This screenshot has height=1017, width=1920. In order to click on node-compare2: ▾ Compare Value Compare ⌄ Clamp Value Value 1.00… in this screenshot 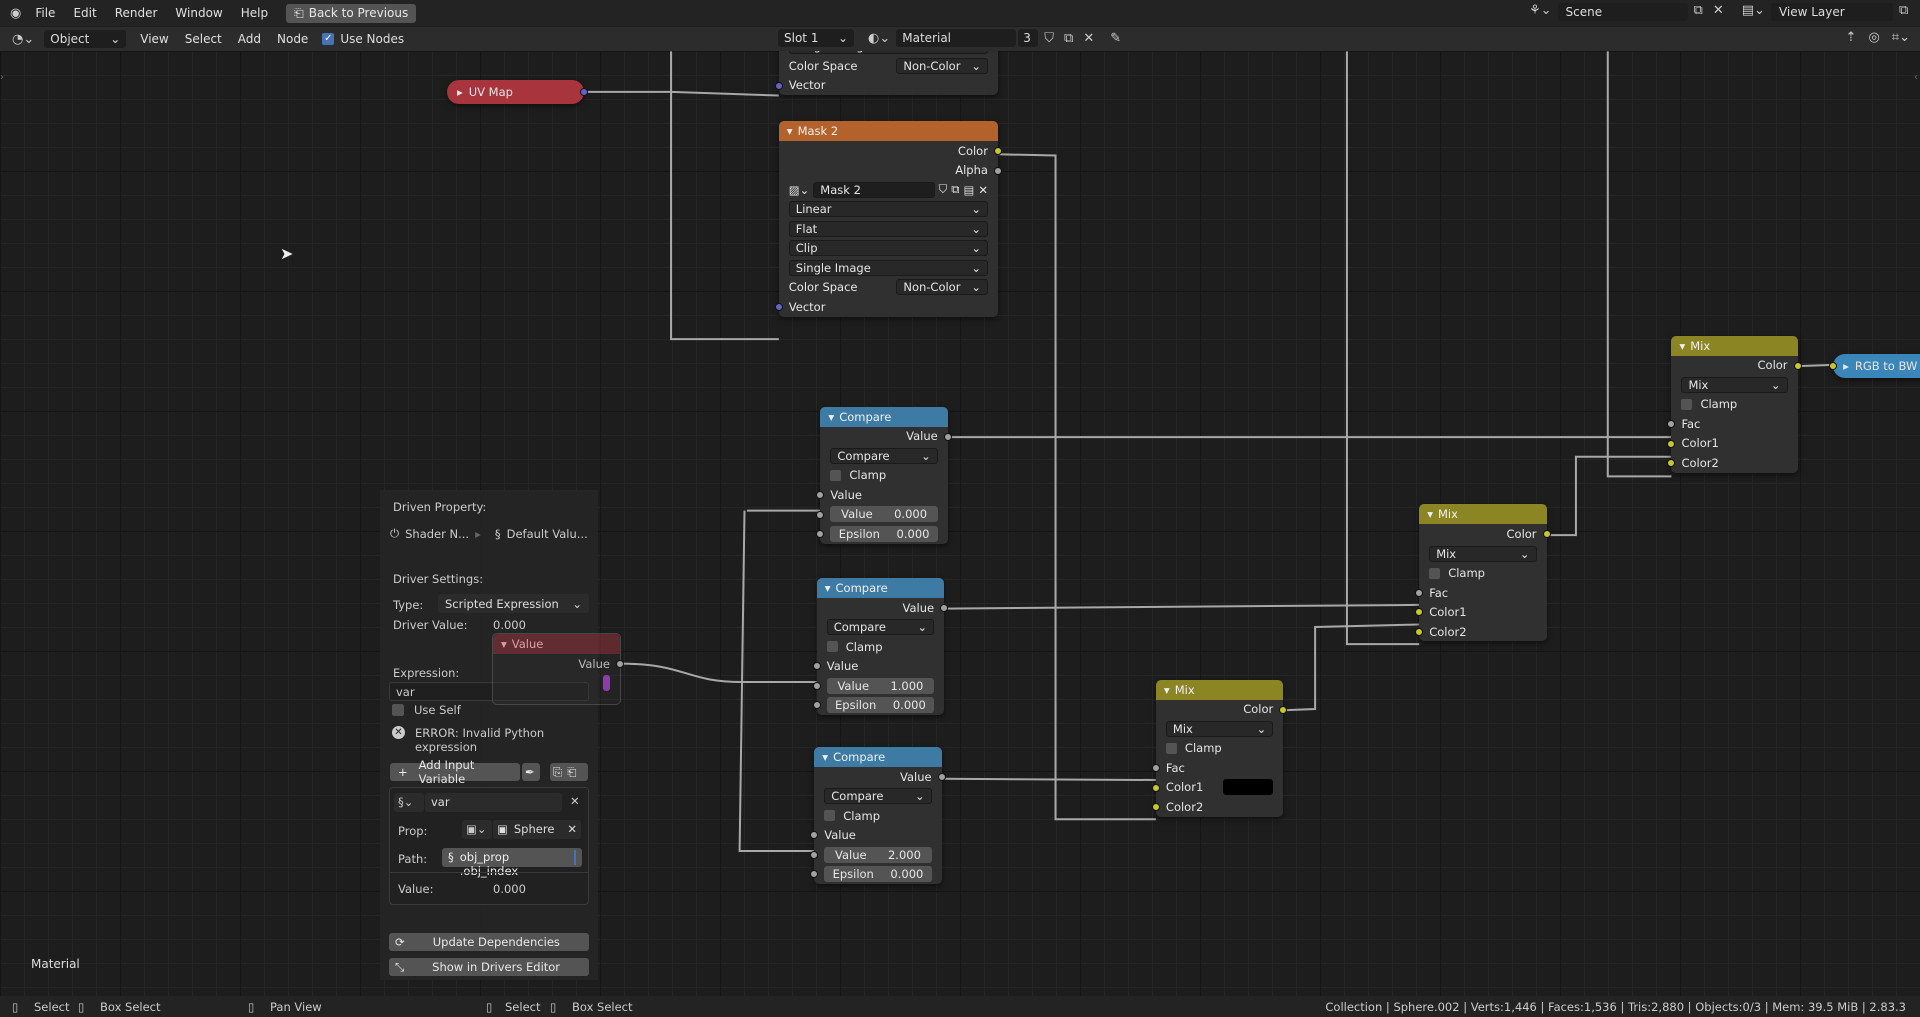, I will do `click(880, 646)`.